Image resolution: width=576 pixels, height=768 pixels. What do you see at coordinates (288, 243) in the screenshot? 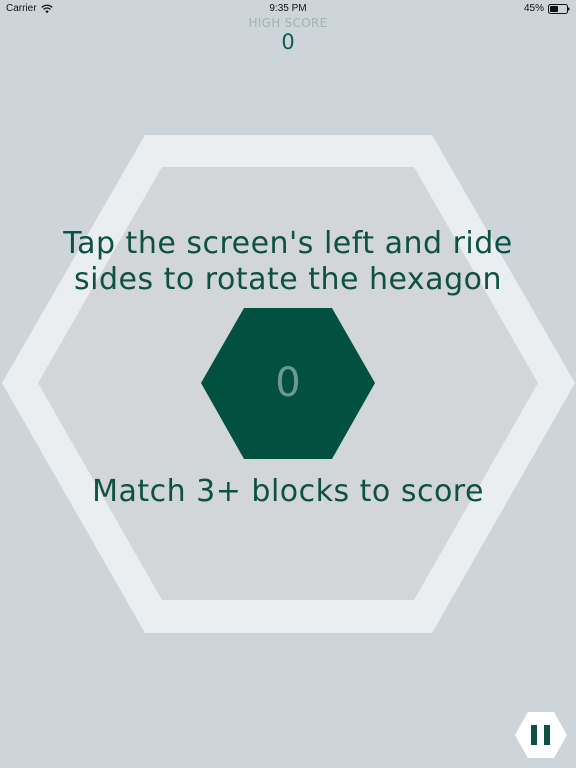
I see `instruction-line-1: Tap the screen's left and ride` at bounding box center [288, 243].